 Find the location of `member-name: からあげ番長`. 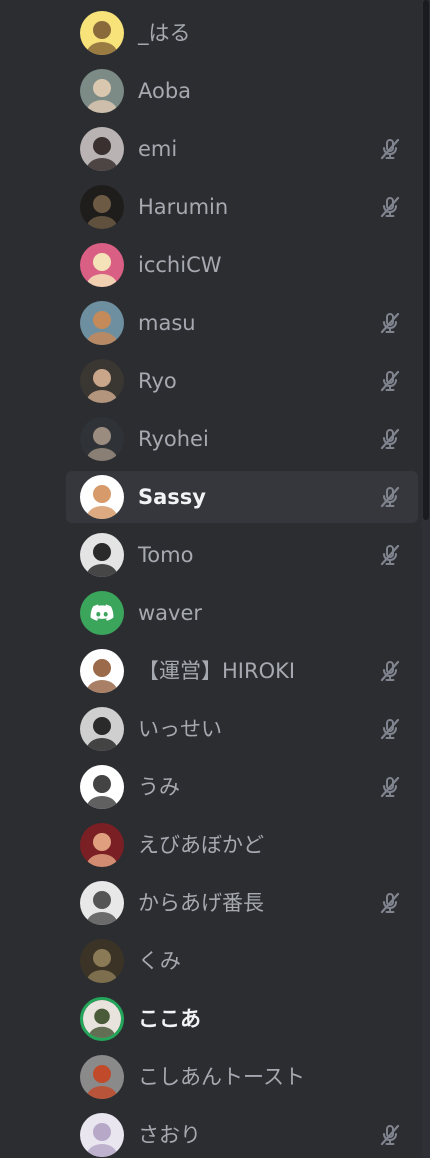

member-name: からあげ番長 is located at coordinates (201, 903).